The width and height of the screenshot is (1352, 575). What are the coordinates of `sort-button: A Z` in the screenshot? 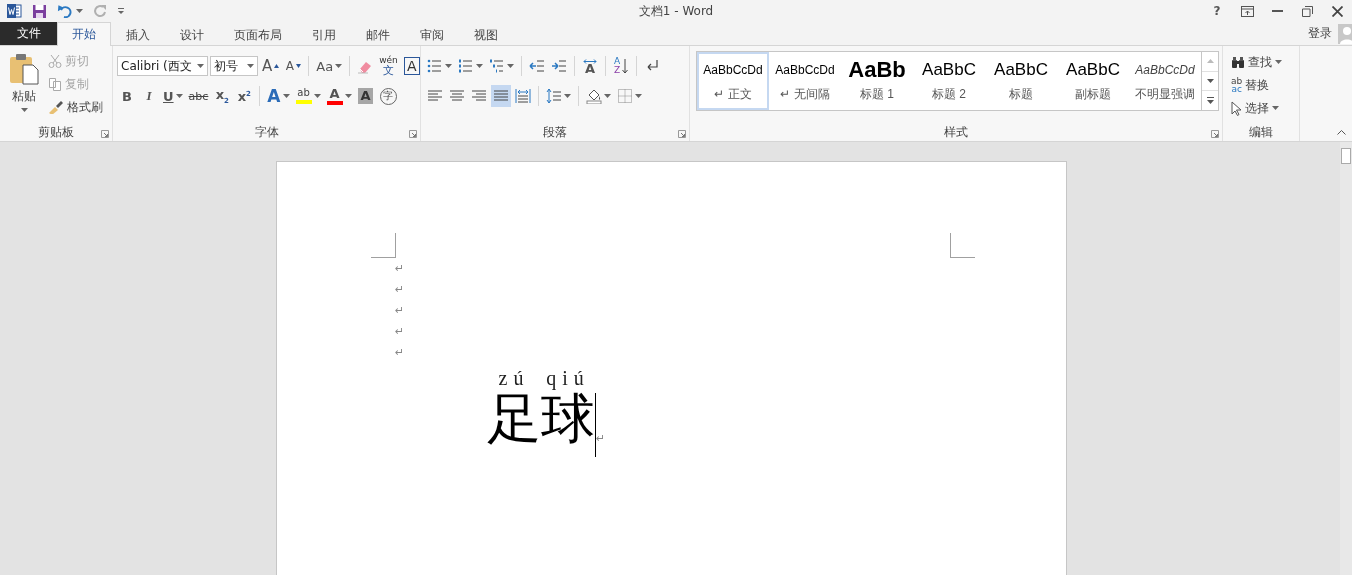 It's located at (621, 66).